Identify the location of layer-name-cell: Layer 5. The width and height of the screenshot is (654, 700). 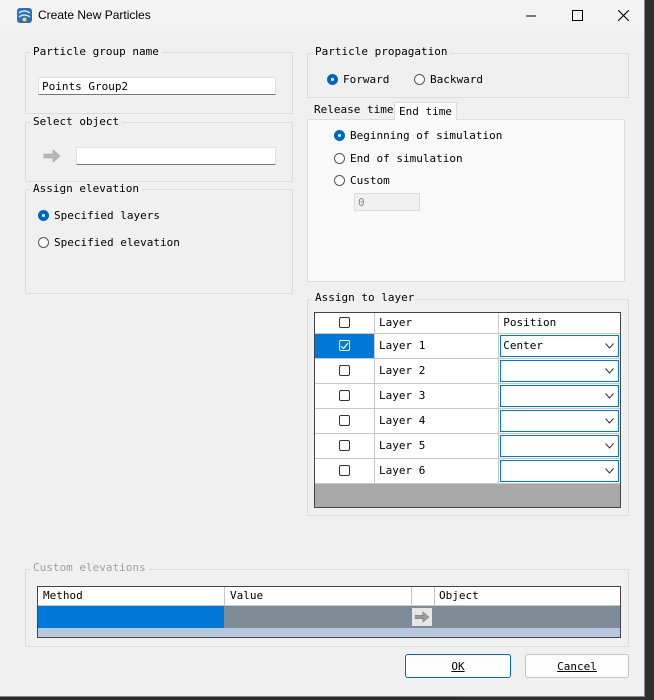
(437, 446).